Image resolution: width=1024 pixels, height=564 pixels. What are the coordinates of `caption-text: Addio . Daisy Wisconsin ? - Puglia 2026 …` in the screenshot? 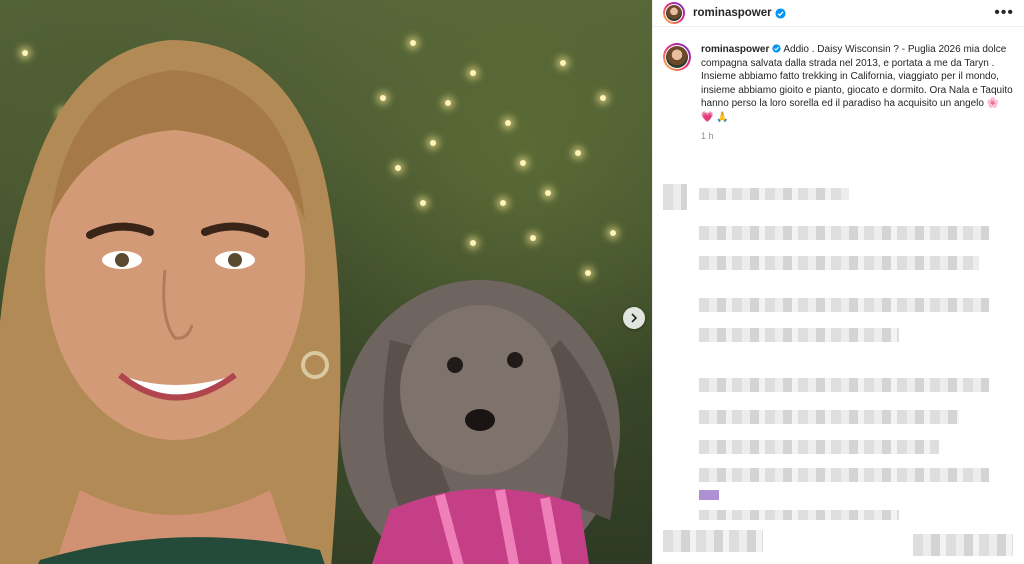 It's located at (857, 83).